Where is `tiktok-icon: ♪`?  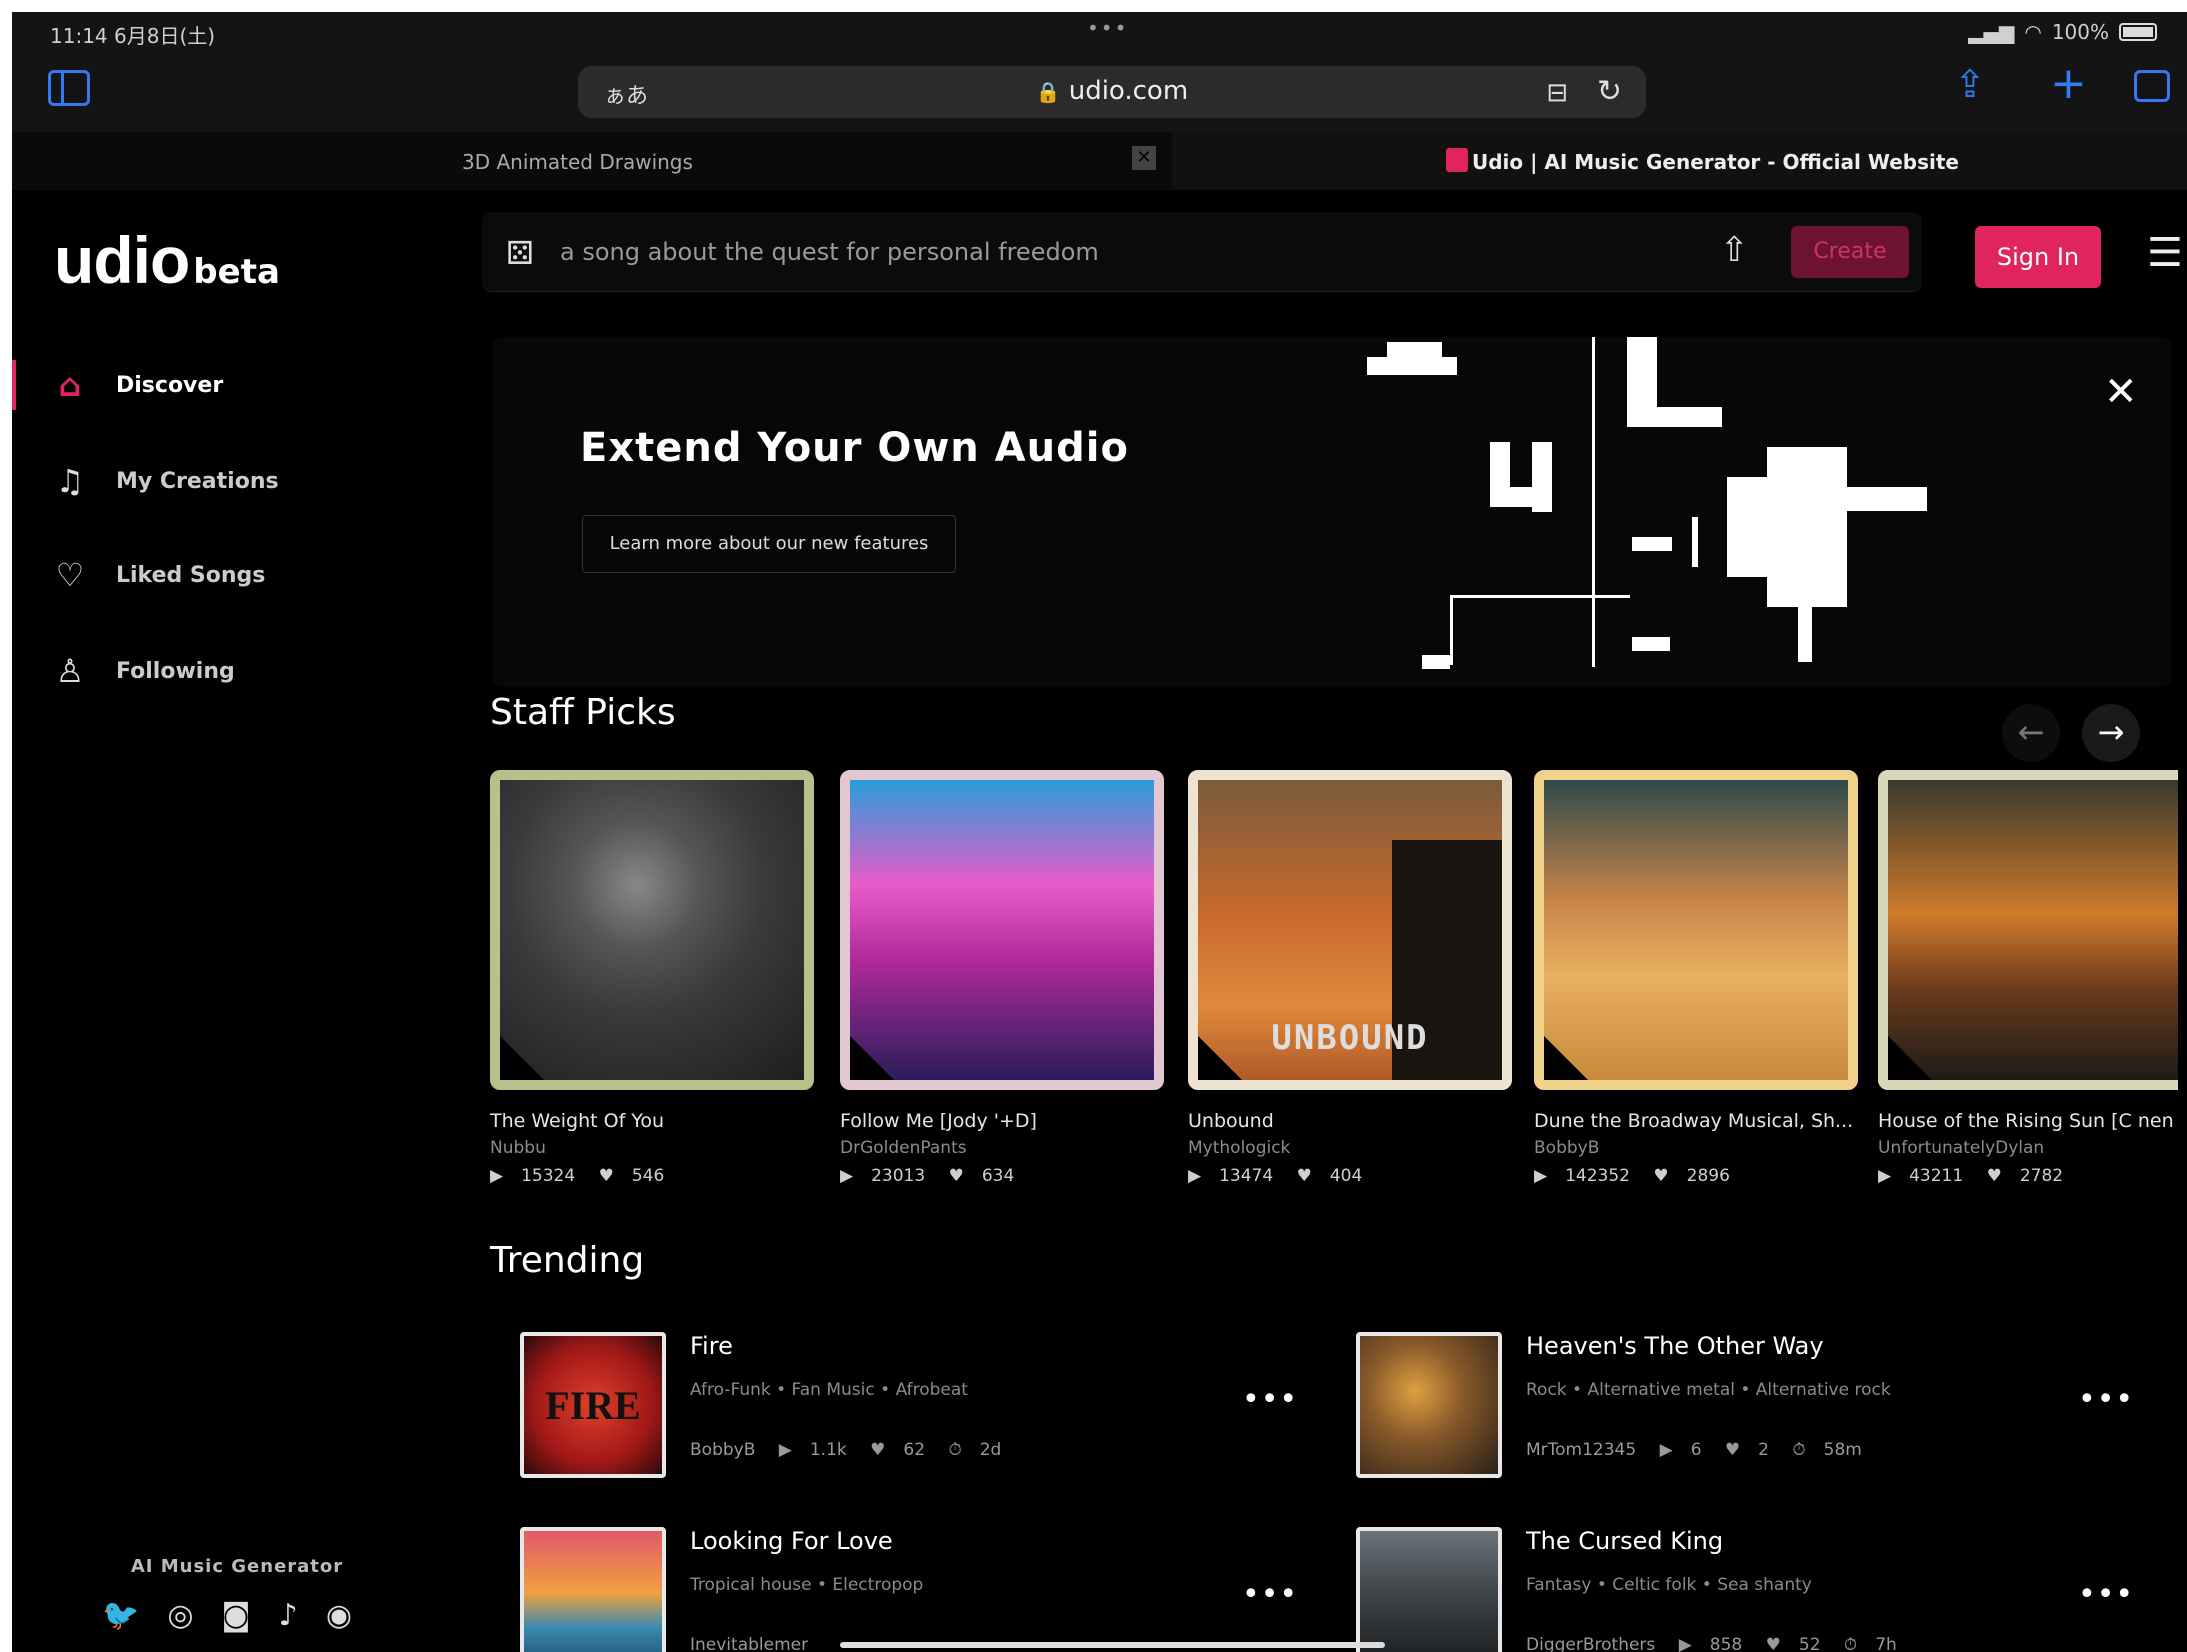
tiktok-icon: ♪ is located at coordinates (288, 1615).